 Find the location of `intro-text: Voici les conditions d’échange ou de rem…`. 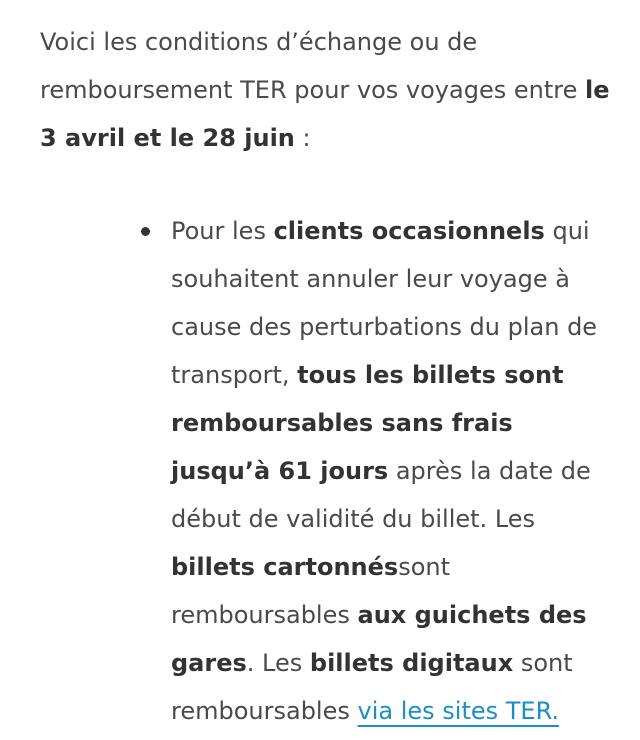

intro-text: Voici les conditions d’échange ou de rem… is located at coordinates (312, 66).